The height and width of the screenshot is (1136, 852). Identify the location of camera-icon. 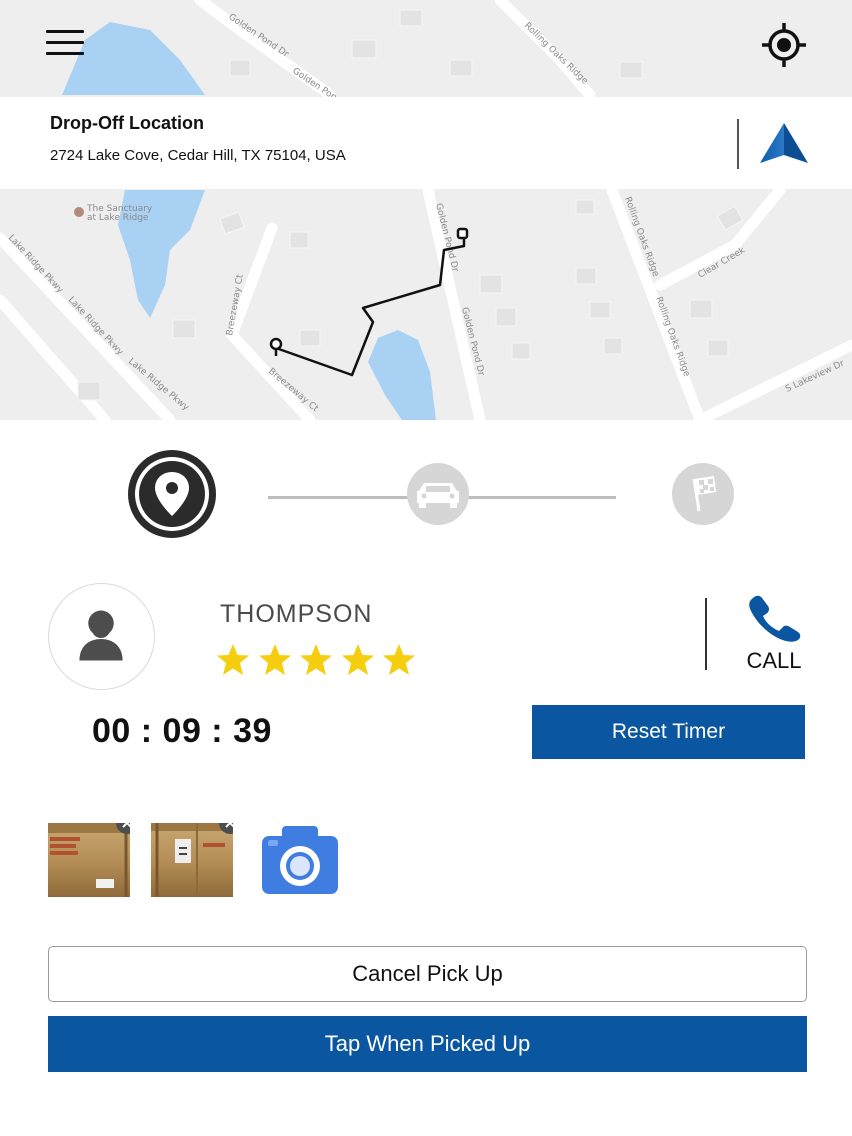
(300, 860).